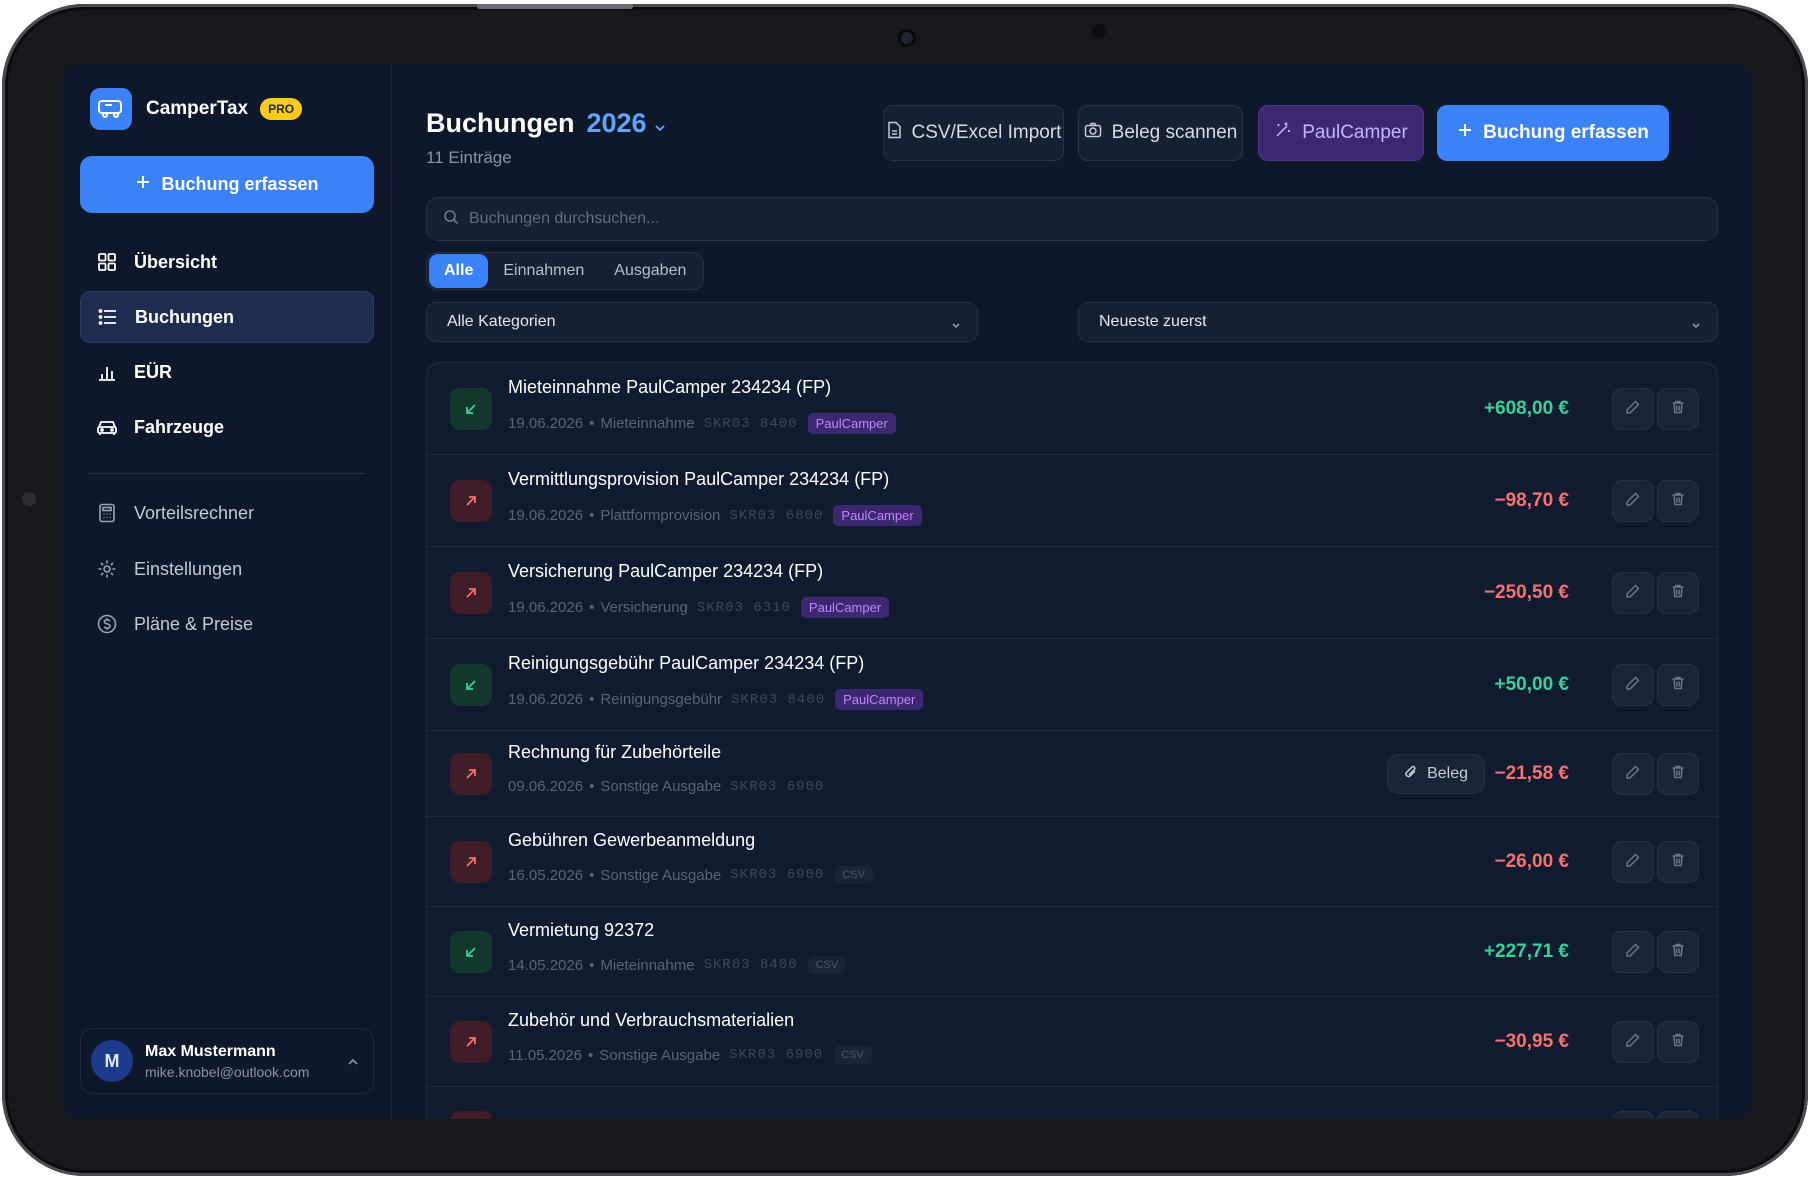 The height and width of the screenshot is (1180, 1810). What do you see at coordinates (1072, 1103) in the screenshot?
I see `table-row: Gas-Füllung` at bounding box center [1072, 1103].